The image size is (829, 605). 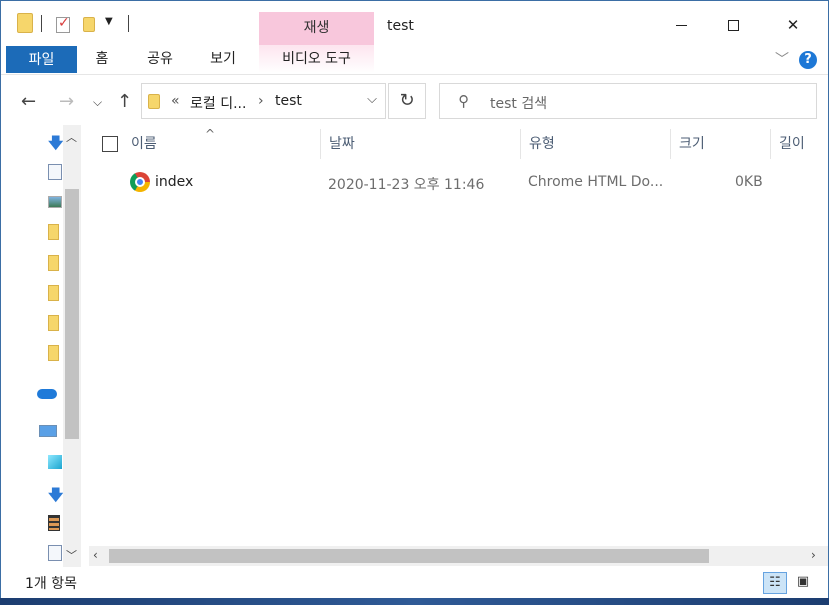 What do you see at coordinates (733, 25) in the screenshot?
I see `maximize-icon` at bounding box center [733, 25].